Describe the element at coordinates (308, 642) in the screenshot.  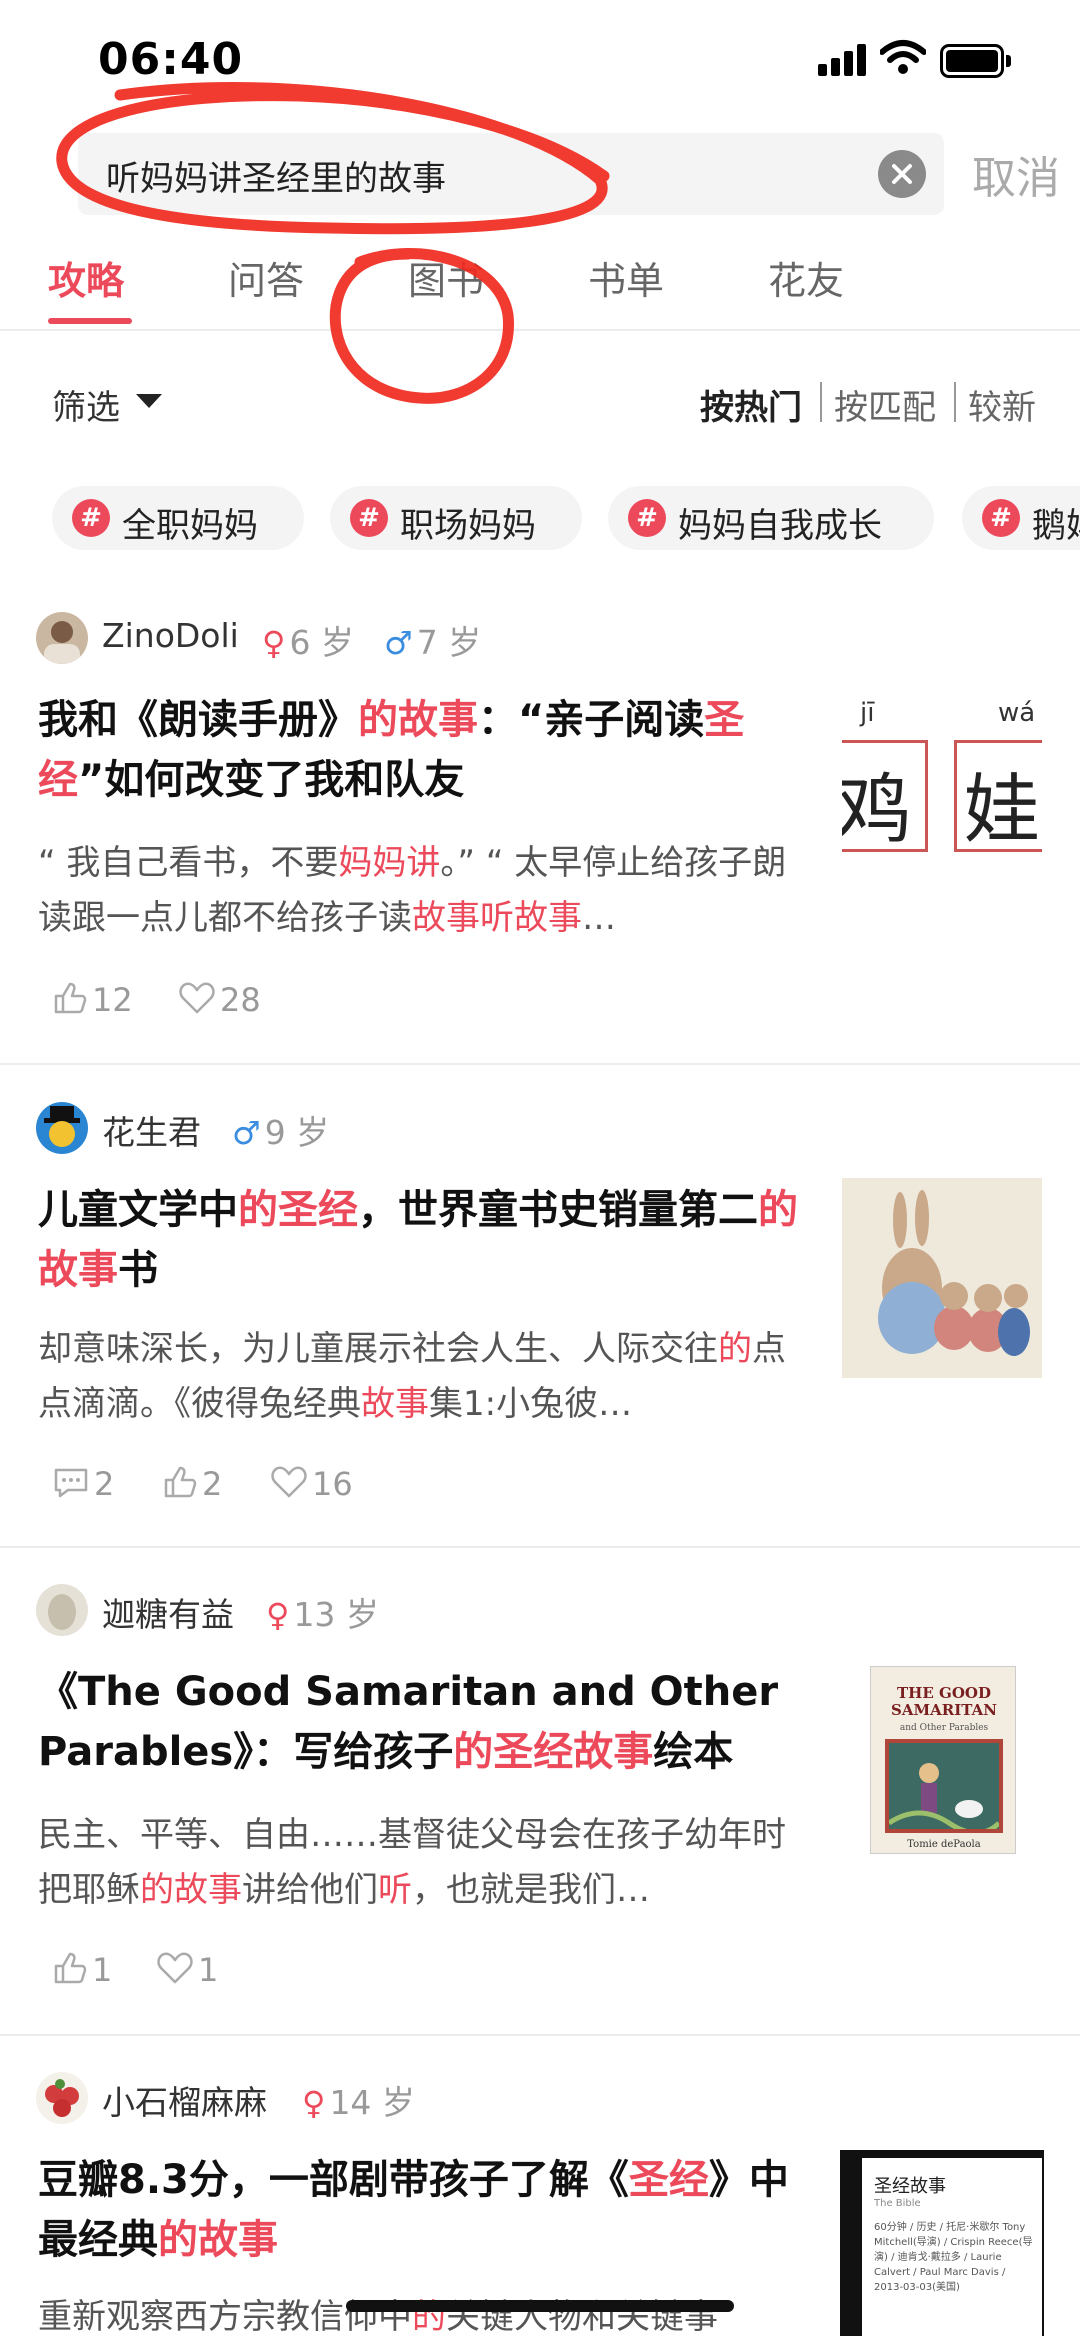
I see `child-age-girl: ♀ 6 岁` at that location.